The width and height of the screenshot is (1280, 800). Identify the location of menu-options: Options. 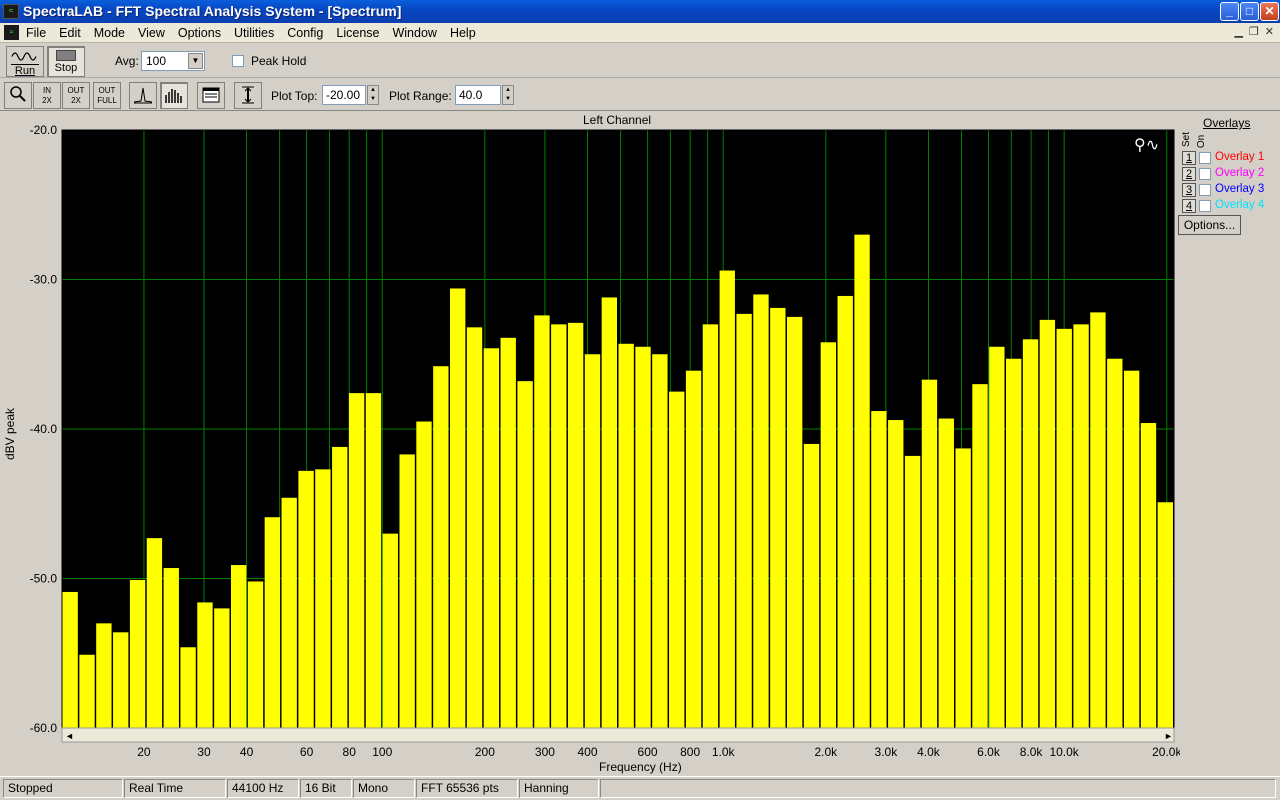
(202, 33).